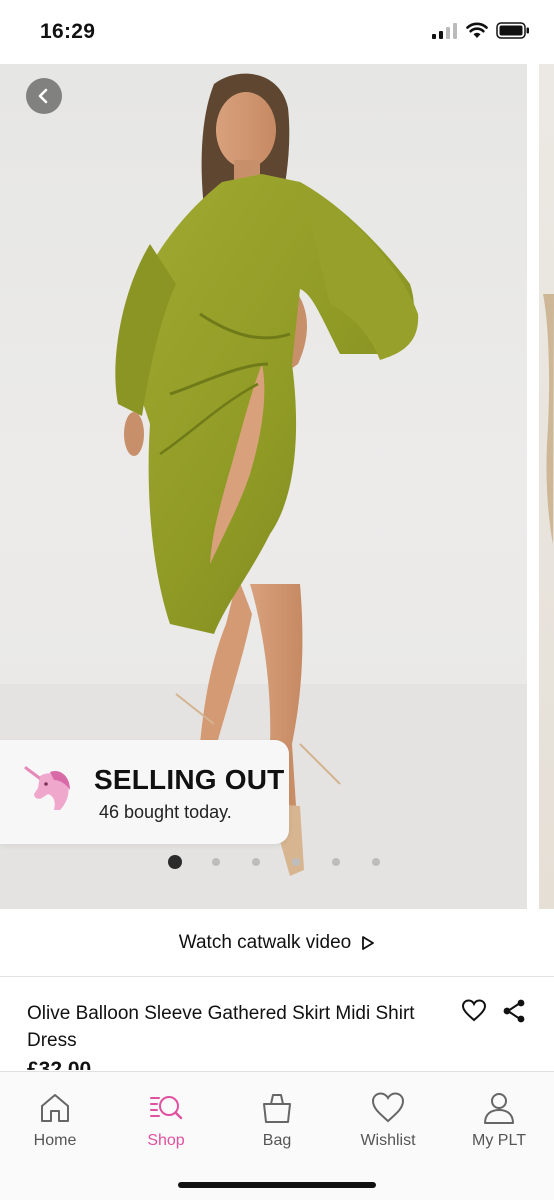 This screenshot has height=1200, width=554. I want to click on wifi-icon, so click(477, 30).